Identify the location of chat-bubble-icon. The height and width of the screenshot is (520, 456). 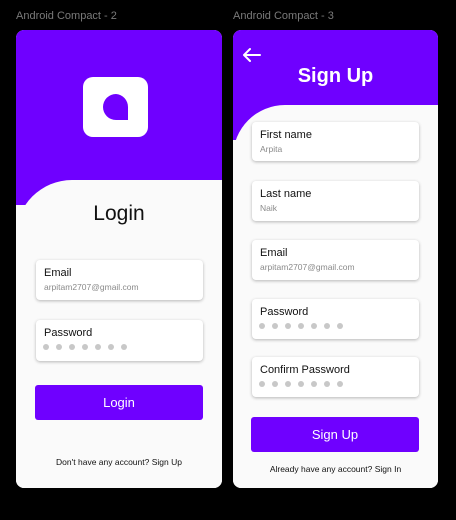
(116, 107).